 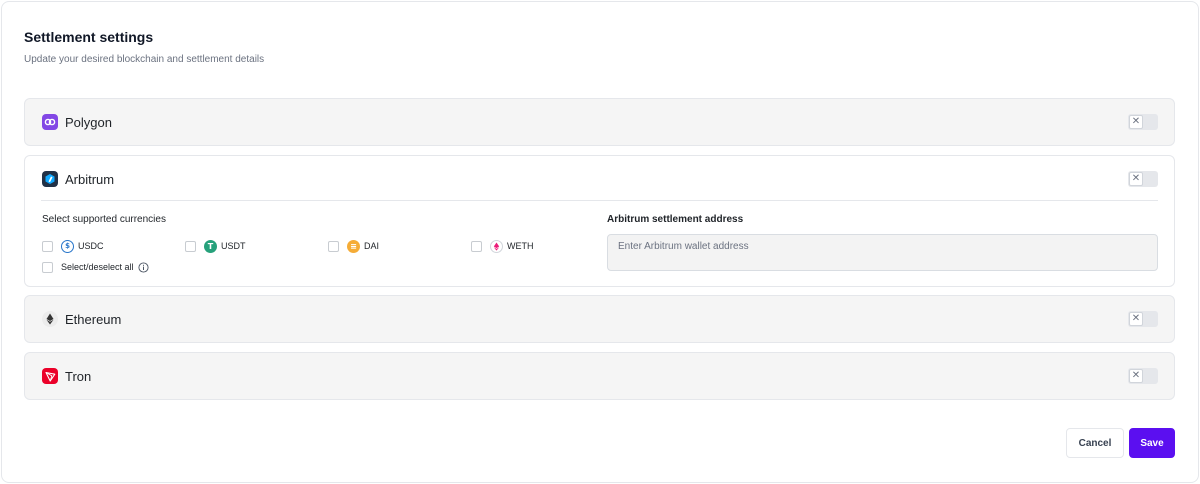 What do you see at coordinates (190, 246) in the screenshot?
I see `usdt-checkbox` at bounding box center [190, 246].